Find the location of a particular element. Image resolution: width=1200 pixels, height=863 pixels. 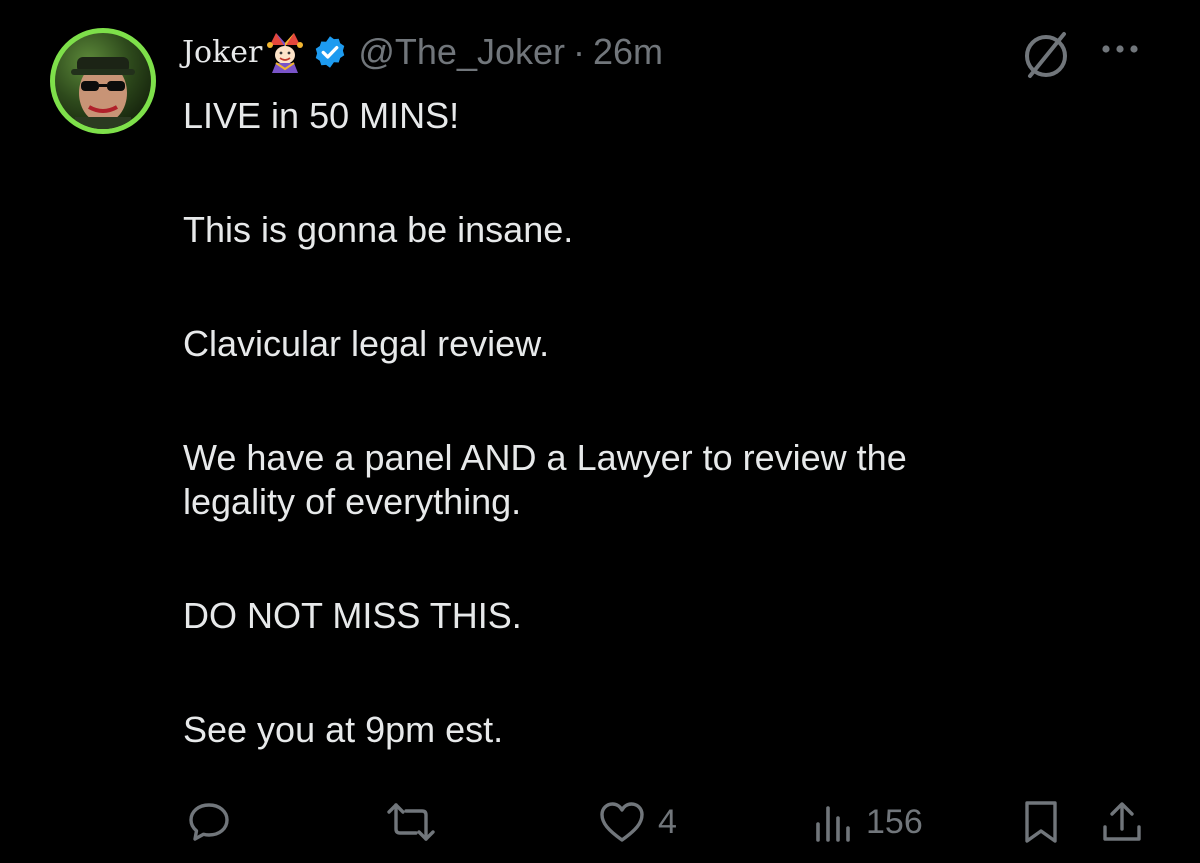

verified-badge-icon is located at coordinates (330, 52).